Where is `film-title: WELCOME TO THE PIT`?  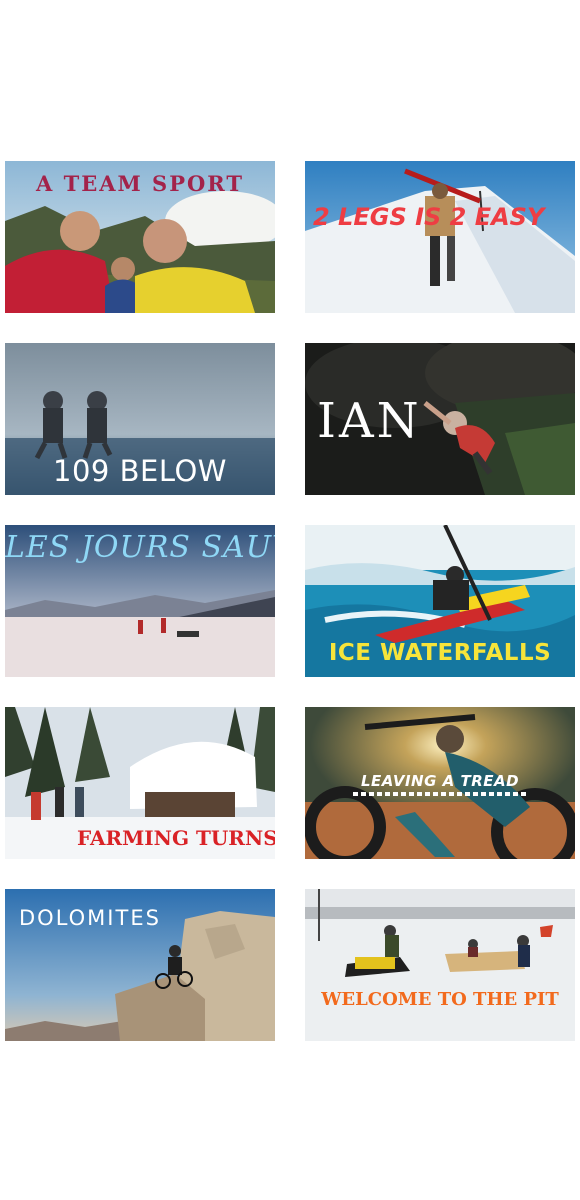 film-title: WELCOME TO THE PIT is located at coordinates (440, 999).